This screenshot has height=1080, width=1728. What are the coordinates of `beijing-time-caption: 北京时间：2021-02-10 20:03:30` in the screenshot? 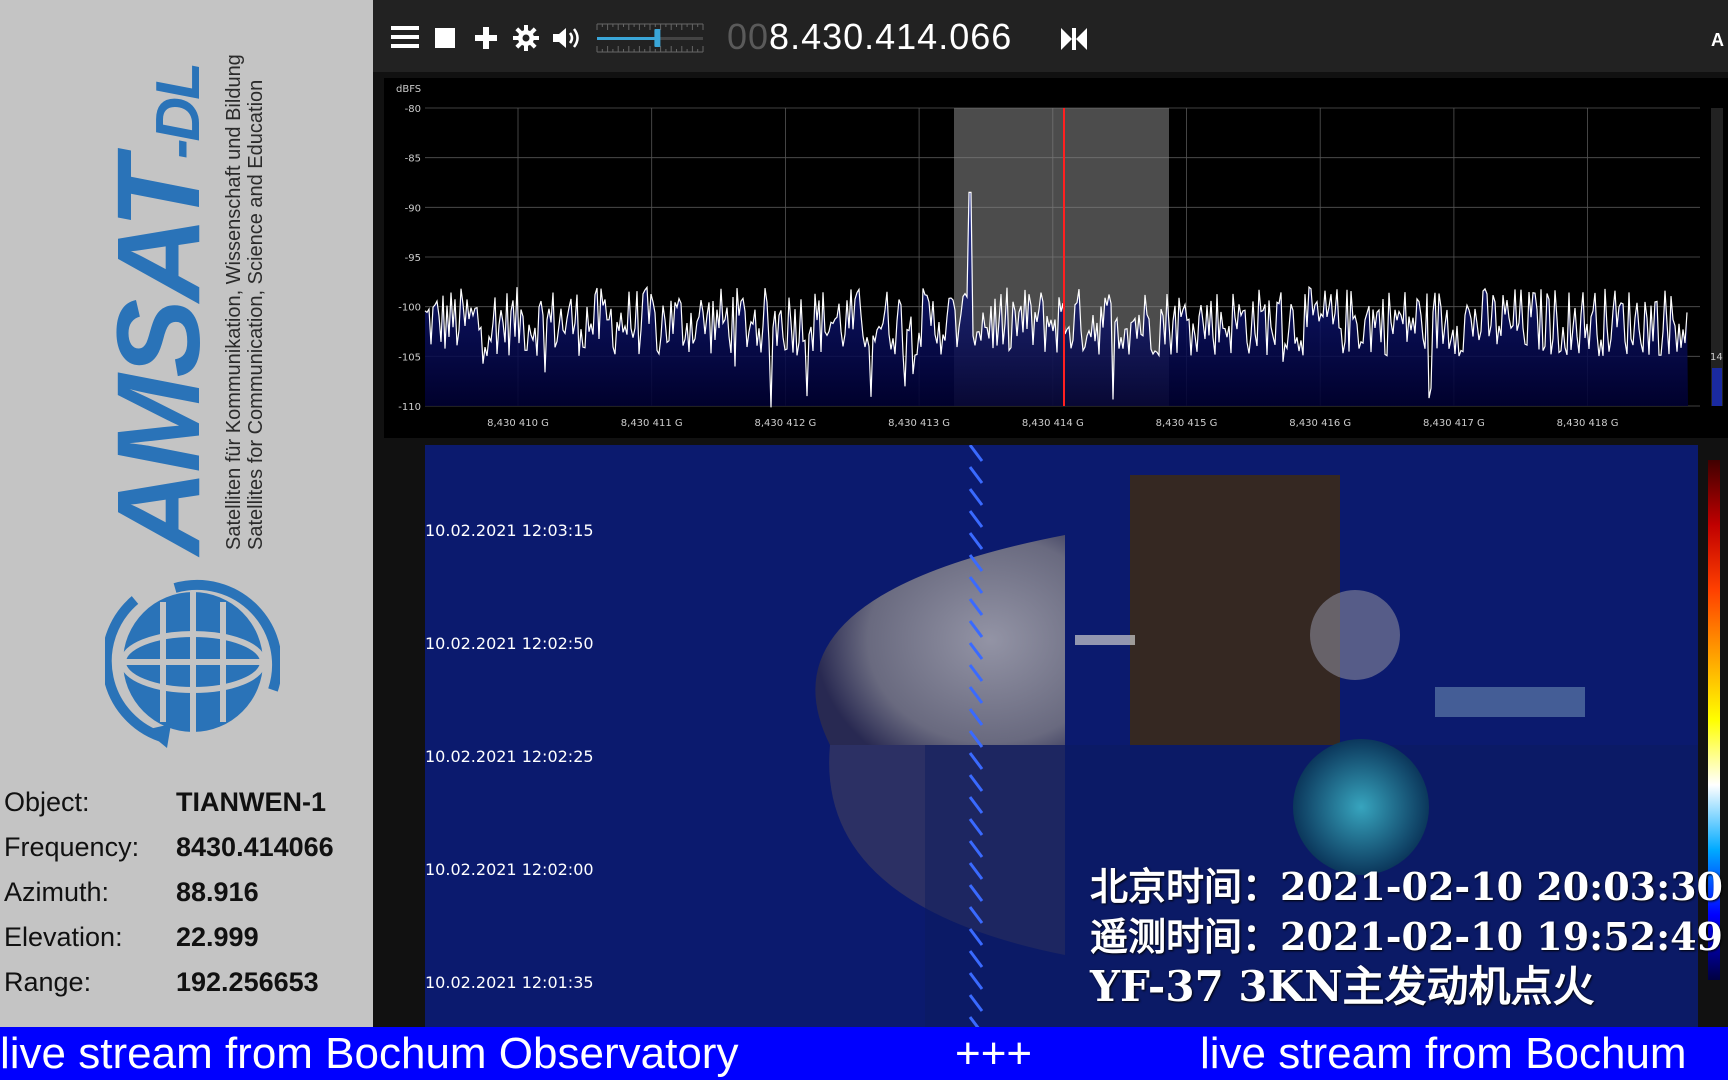 It's located at (1406, 886).